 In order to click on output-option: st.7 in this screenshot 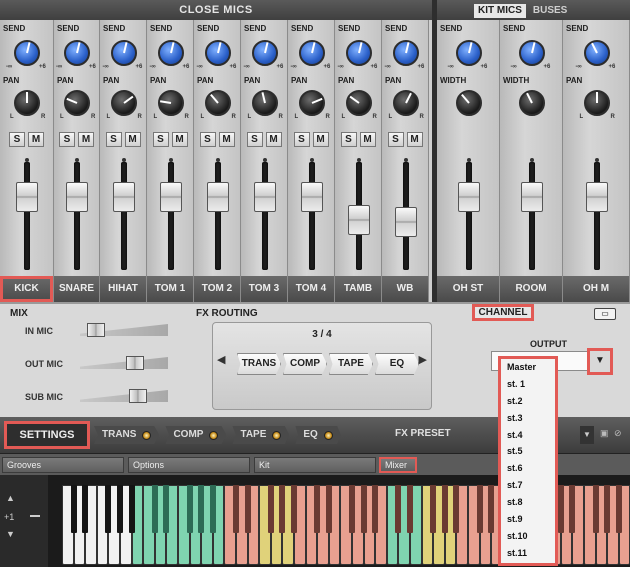, I will do `click(528, 485)`.